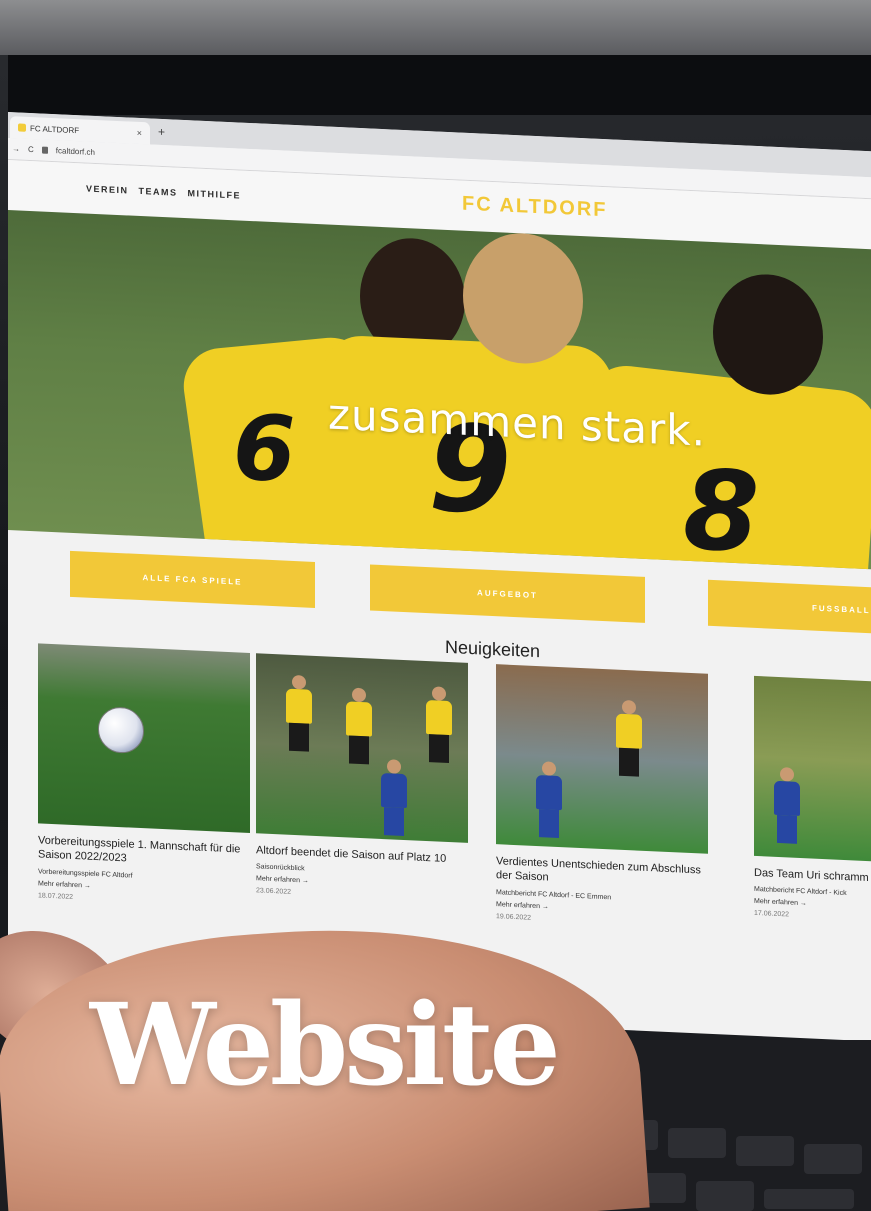 This screenshot has height=1211, width=871. What do you see at coordinates (325, 1045) in the screenshot?
I see `overlay-title: Website` at bounding box center [325, 1045].